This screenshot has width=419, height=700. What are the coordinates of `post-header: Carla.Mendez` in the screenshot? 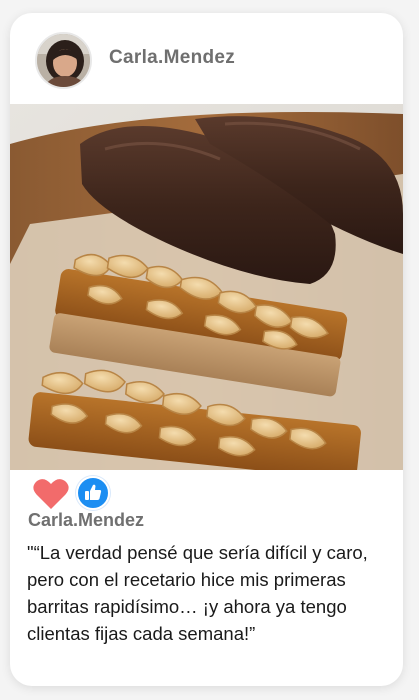 It's located at (206, 59).